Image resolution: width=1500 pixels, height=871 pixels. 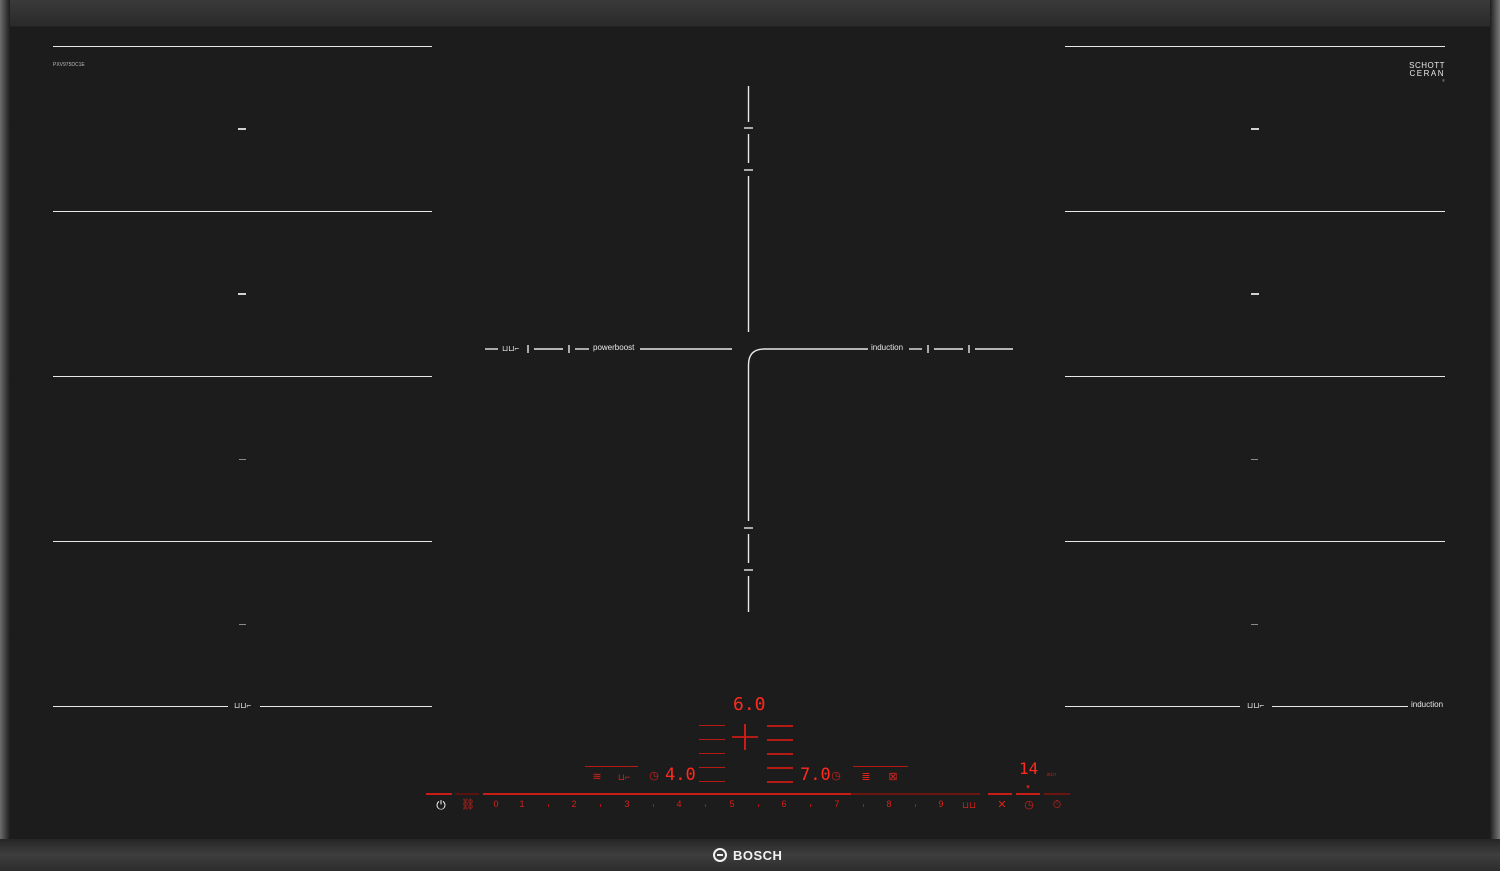 I want to click on scale-6: 6, so click(x=784, y=804).